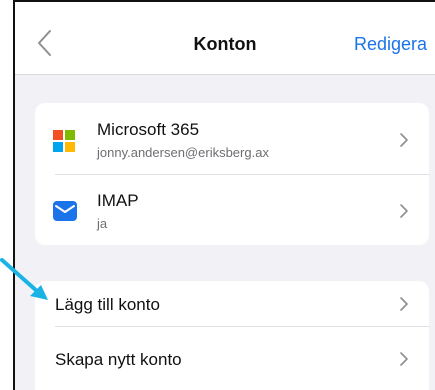  I want to click on account-name: IMAP, so click(118, 200).